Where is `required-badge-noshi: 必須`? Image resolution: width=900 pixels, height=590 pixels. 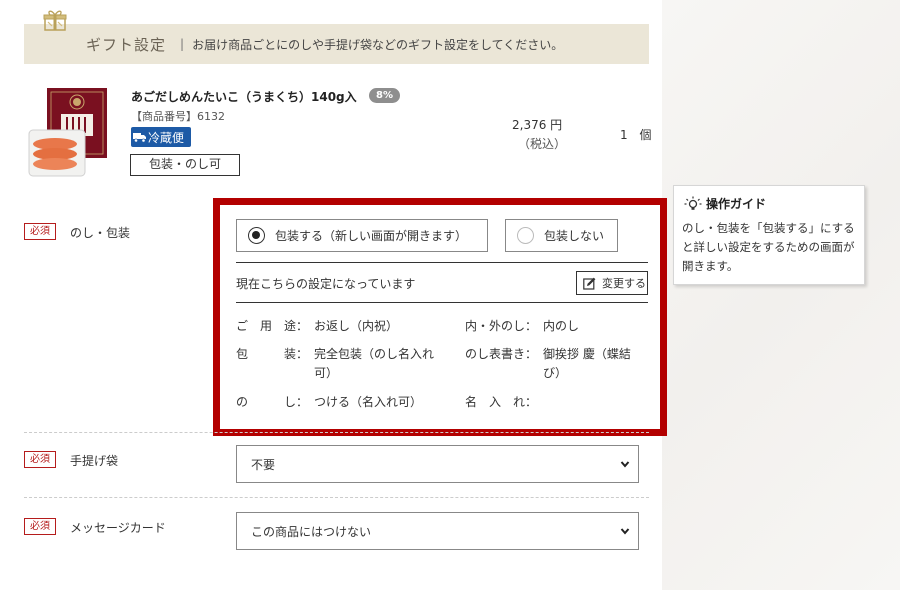 required-badge-noshi: 必須 is located at coordinates (40, 231).